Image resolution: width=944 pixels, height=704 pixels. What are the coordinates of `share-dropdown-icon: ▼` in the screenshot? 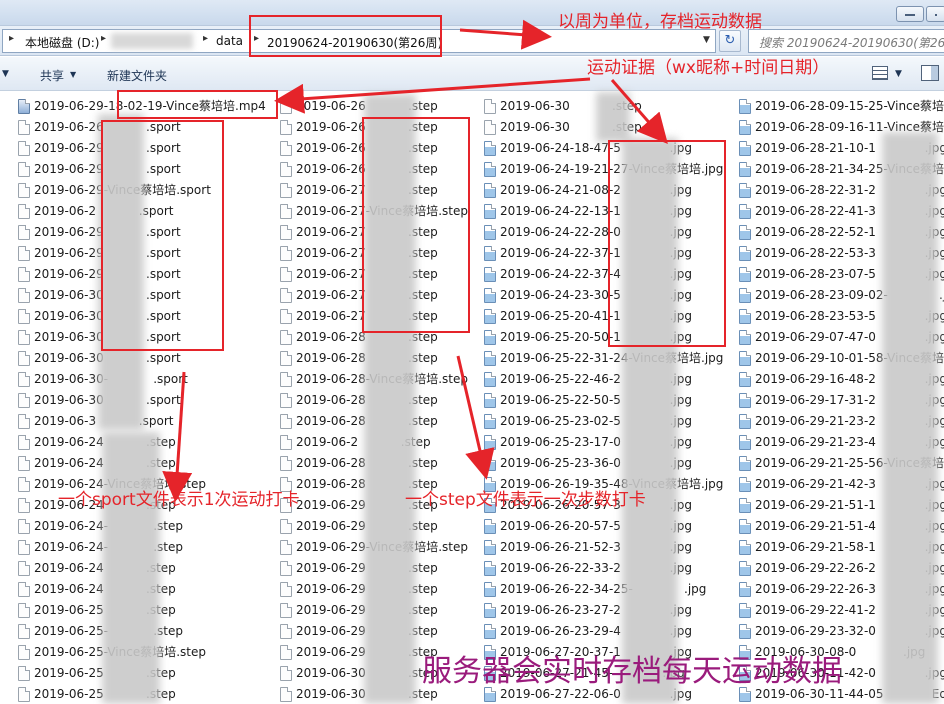 It's located at (73, 74).